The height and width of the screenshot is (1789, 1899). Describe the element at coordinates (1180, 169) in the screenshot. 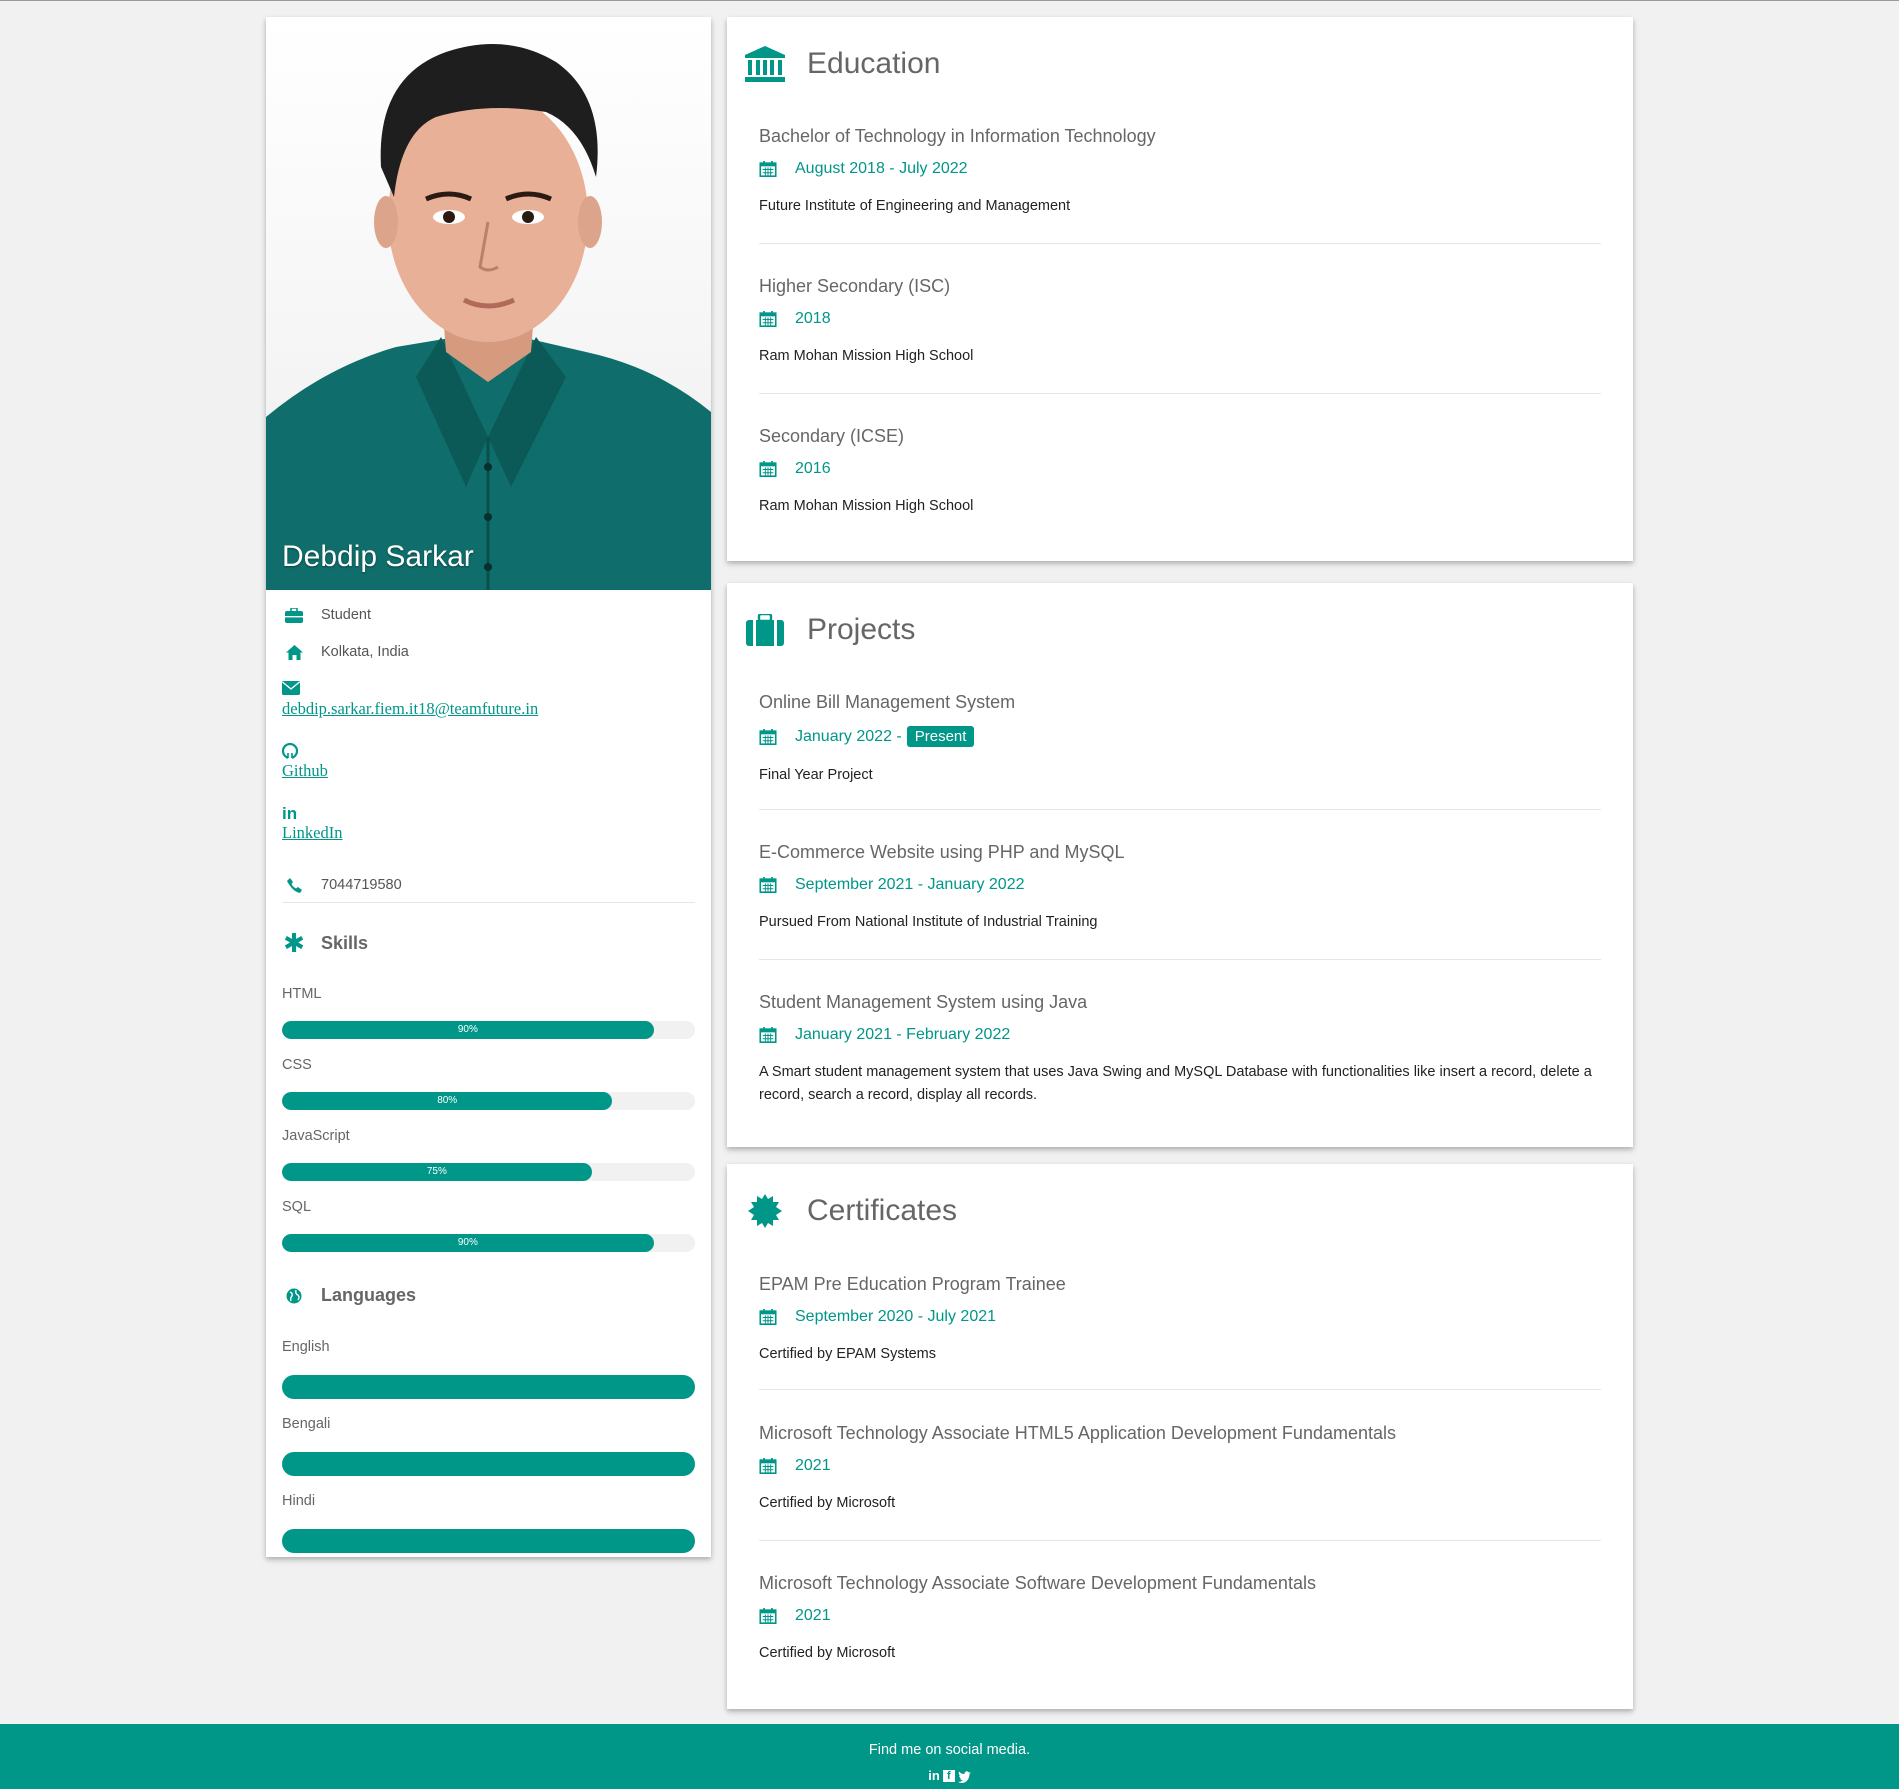

I see `entry-date: August 2018 - July 2022` at that location.